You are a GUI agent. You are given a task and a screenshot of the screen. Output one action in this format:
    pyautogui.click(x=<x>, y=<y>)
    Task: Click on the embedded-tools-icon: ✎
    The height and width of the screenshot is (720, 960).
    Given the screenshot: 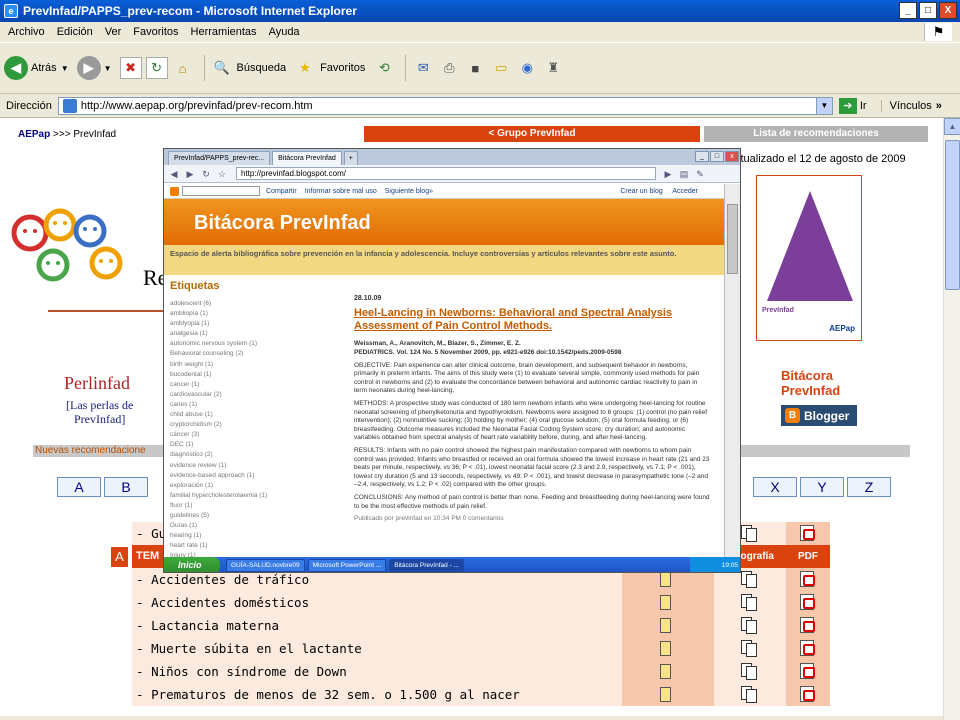 What is the action you would take?
    pyautogui.click(x=700, y=174)
    